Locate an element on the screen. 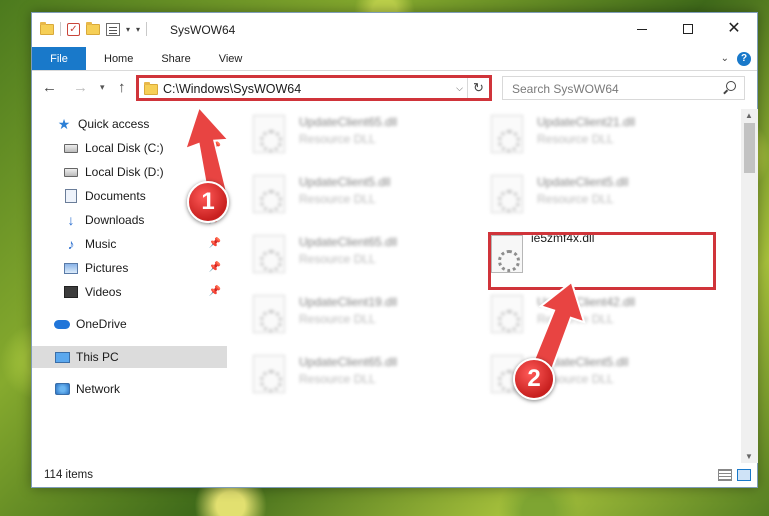 This screenshot has height=516, width=769. minimize-button is located at coordinates (642, 29).